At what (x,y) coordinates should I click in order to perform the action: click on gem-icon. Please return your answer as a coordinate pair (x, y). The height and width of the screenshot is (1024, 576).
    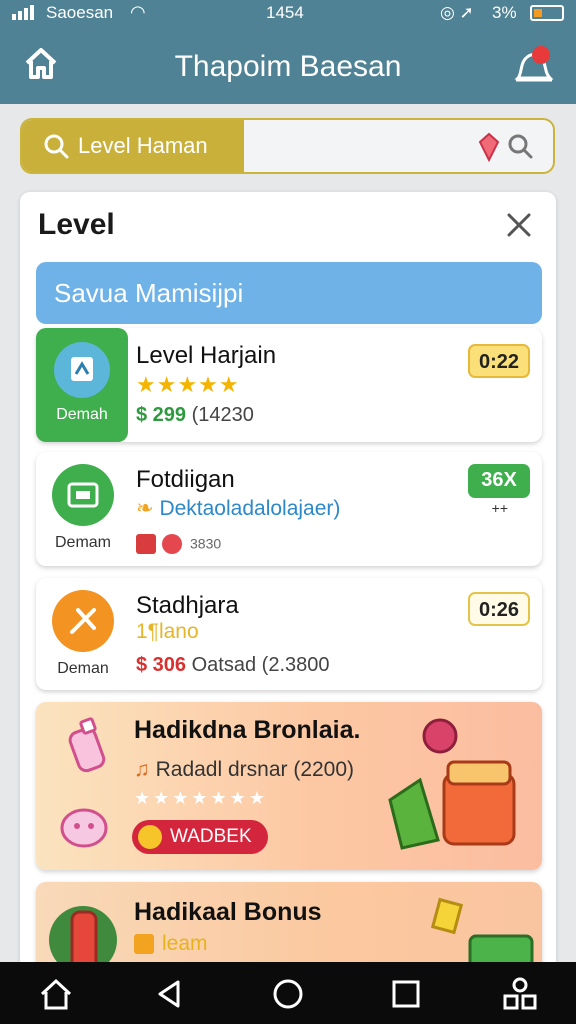
    Looking at the image, I should click on (489, 147).